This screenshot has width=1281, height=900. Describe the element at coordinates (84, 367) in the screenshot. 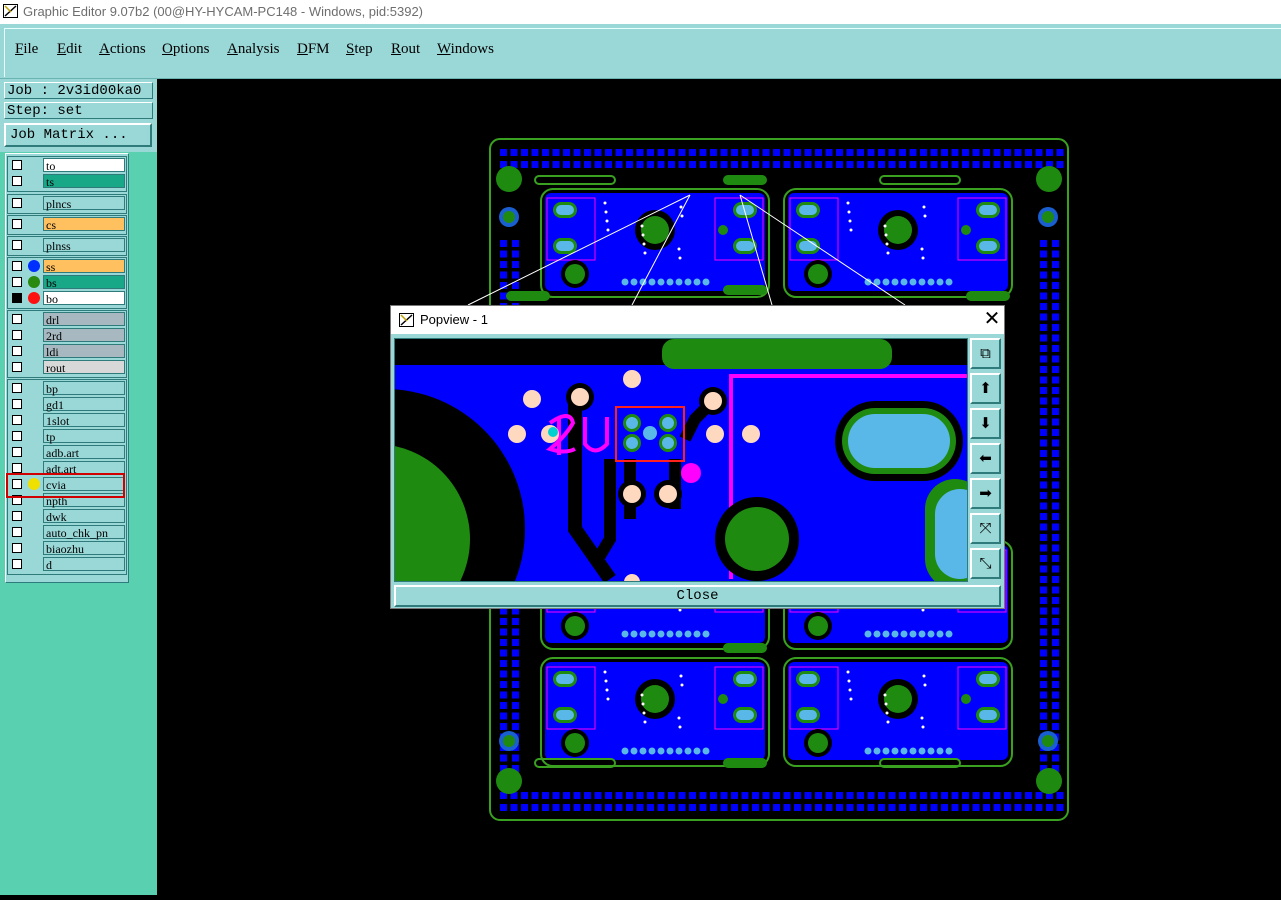

I see `layer-name: rout` at that location.